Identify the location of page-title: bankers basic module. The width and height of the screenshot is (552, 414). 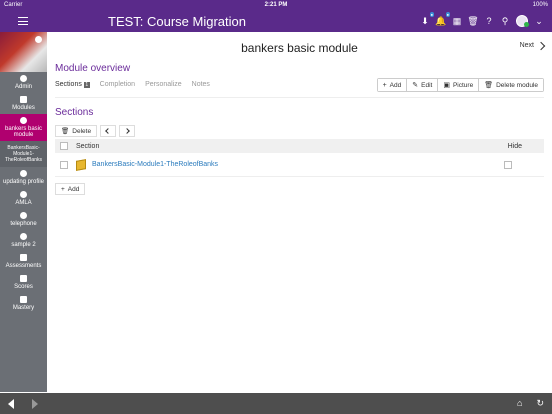
(299, 48).